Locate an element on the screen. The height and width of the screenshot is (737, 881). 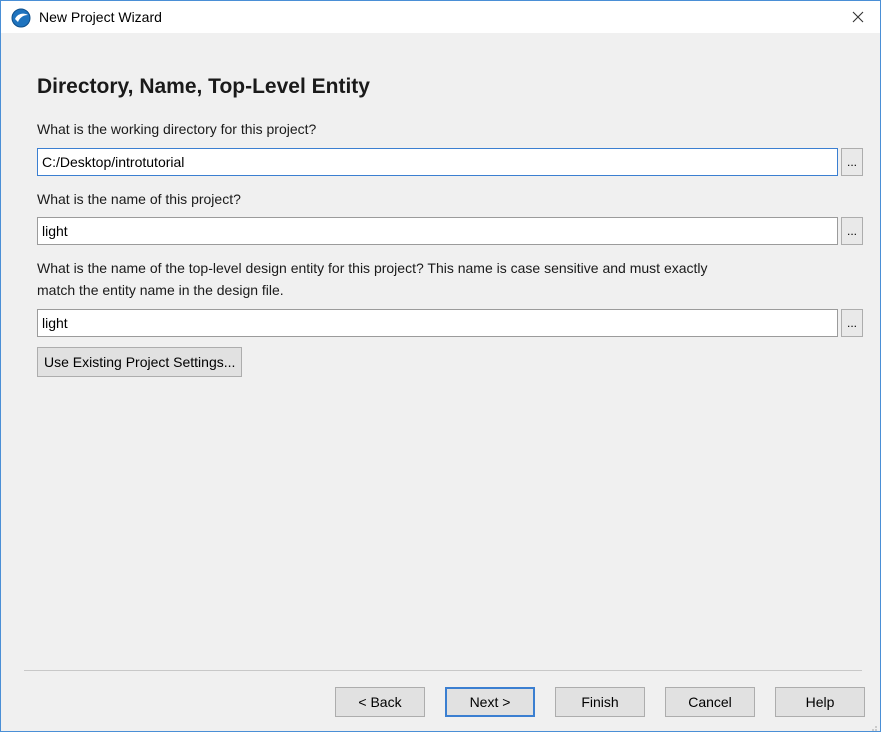
title-bar: New Project Wizard is located at coordinates (440, 17).